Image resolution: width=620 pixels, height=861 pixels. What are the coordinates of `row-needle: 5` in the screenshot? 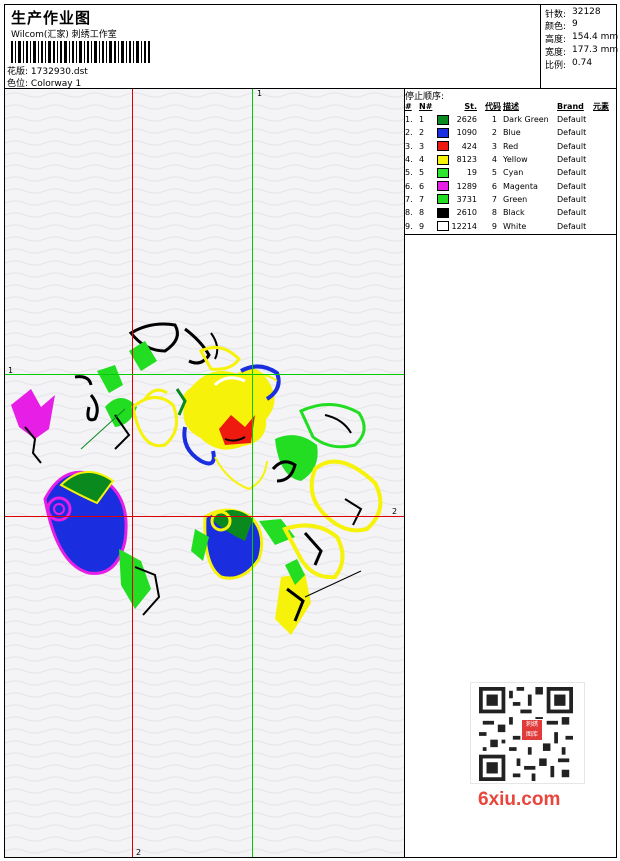 It's located at (422, 173).